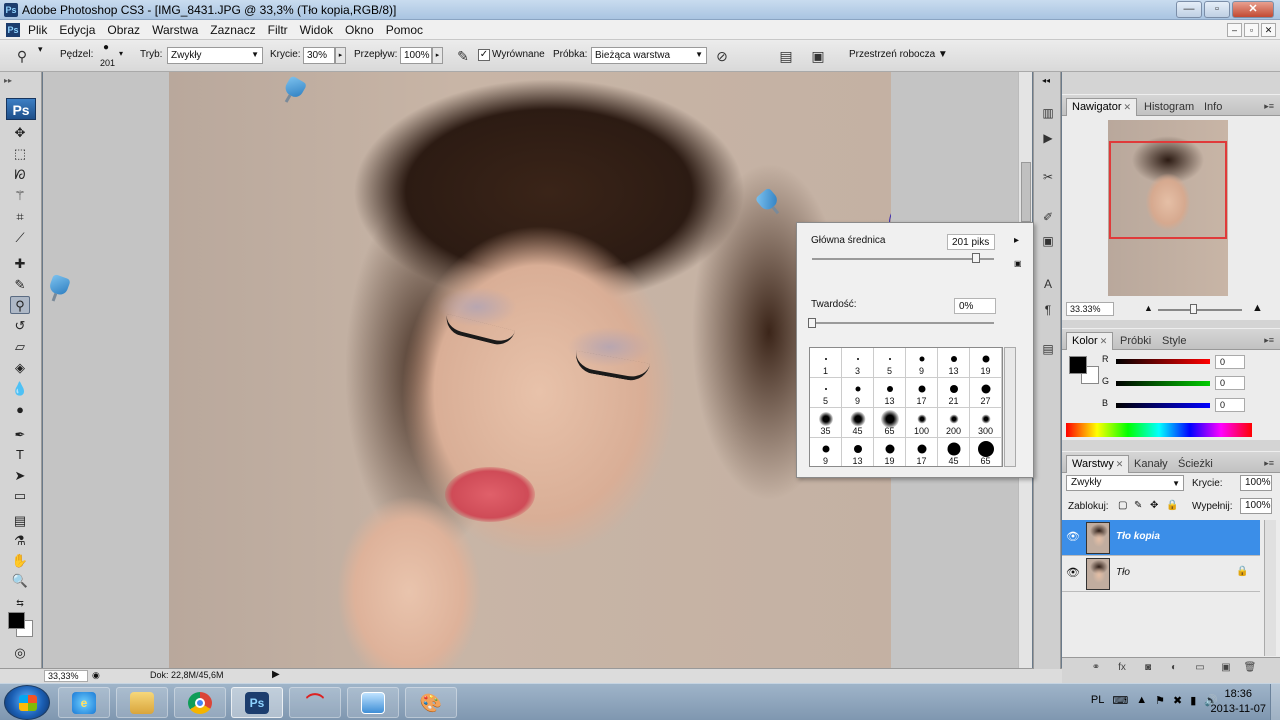  Describe the element at coordinates (40, 49) in the screenshot. I see `preset-dropdown-icon: ▾` at that location.